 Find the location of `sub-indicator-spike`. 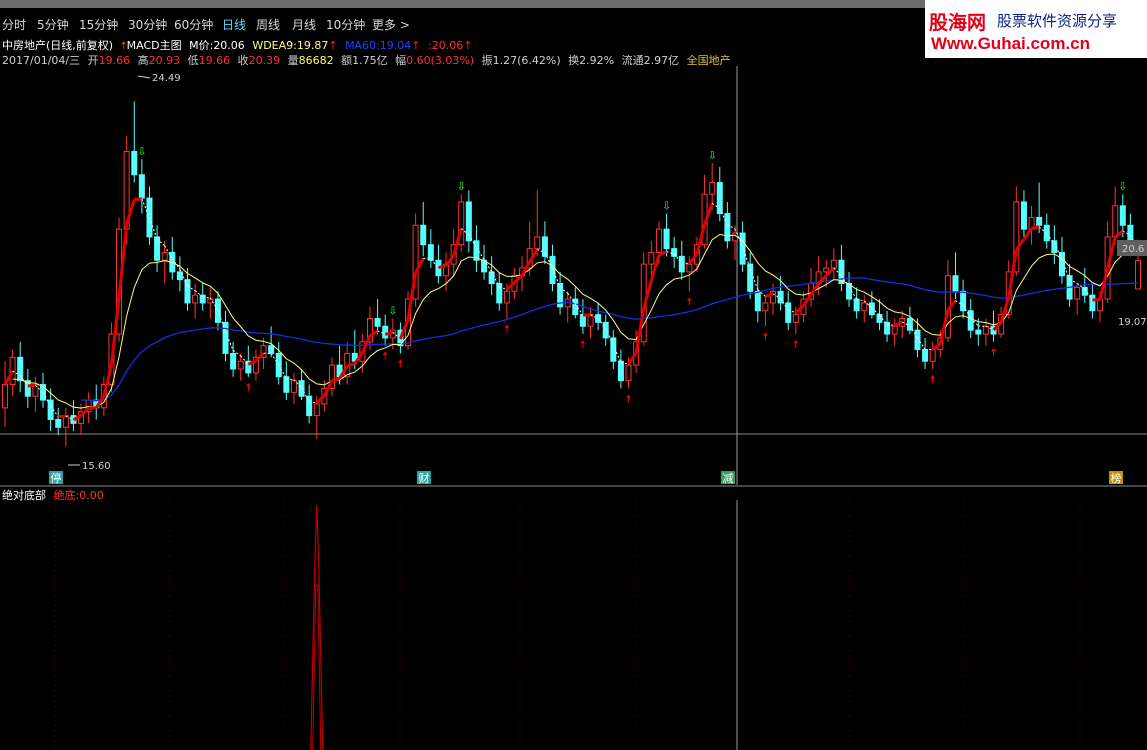

sub-indicator-spike is located at coordinates (317, 627).